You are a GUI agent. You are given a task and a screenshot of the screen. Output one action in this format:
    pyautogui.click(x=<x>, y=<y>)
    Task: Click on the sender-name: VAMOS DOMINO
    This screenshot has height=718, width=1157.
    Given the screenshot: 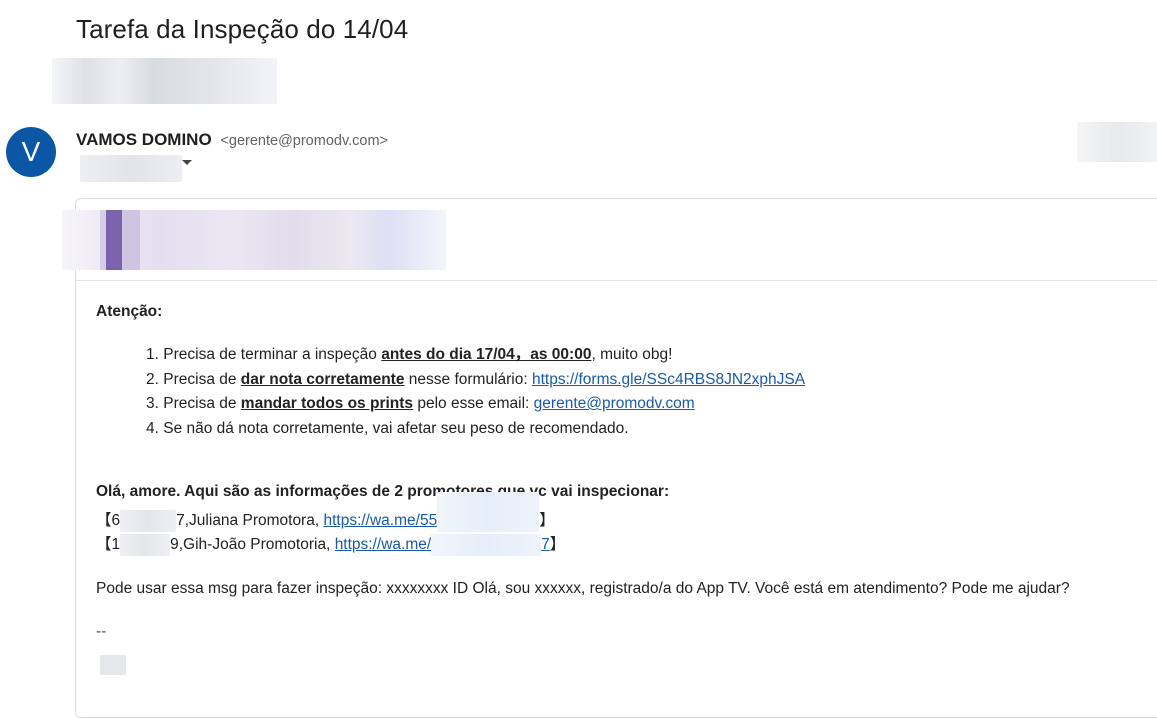 What is the action you would take?
    pyautogui.click(x=144, y=139)
    